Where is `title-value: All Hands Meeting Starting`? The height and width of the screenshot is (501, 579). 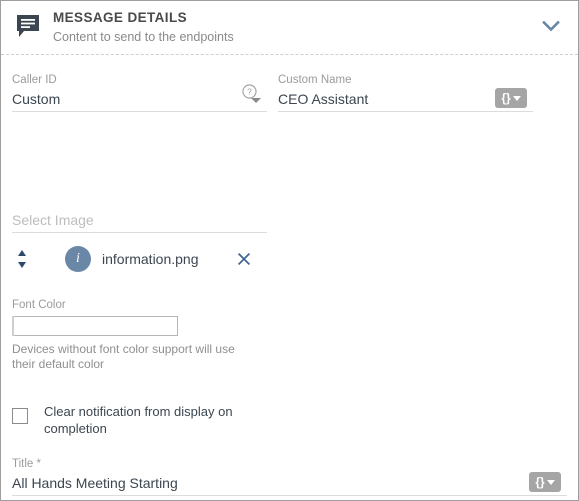
title-value: All Hands Meeting Starting is located at coordinates (259, 483).